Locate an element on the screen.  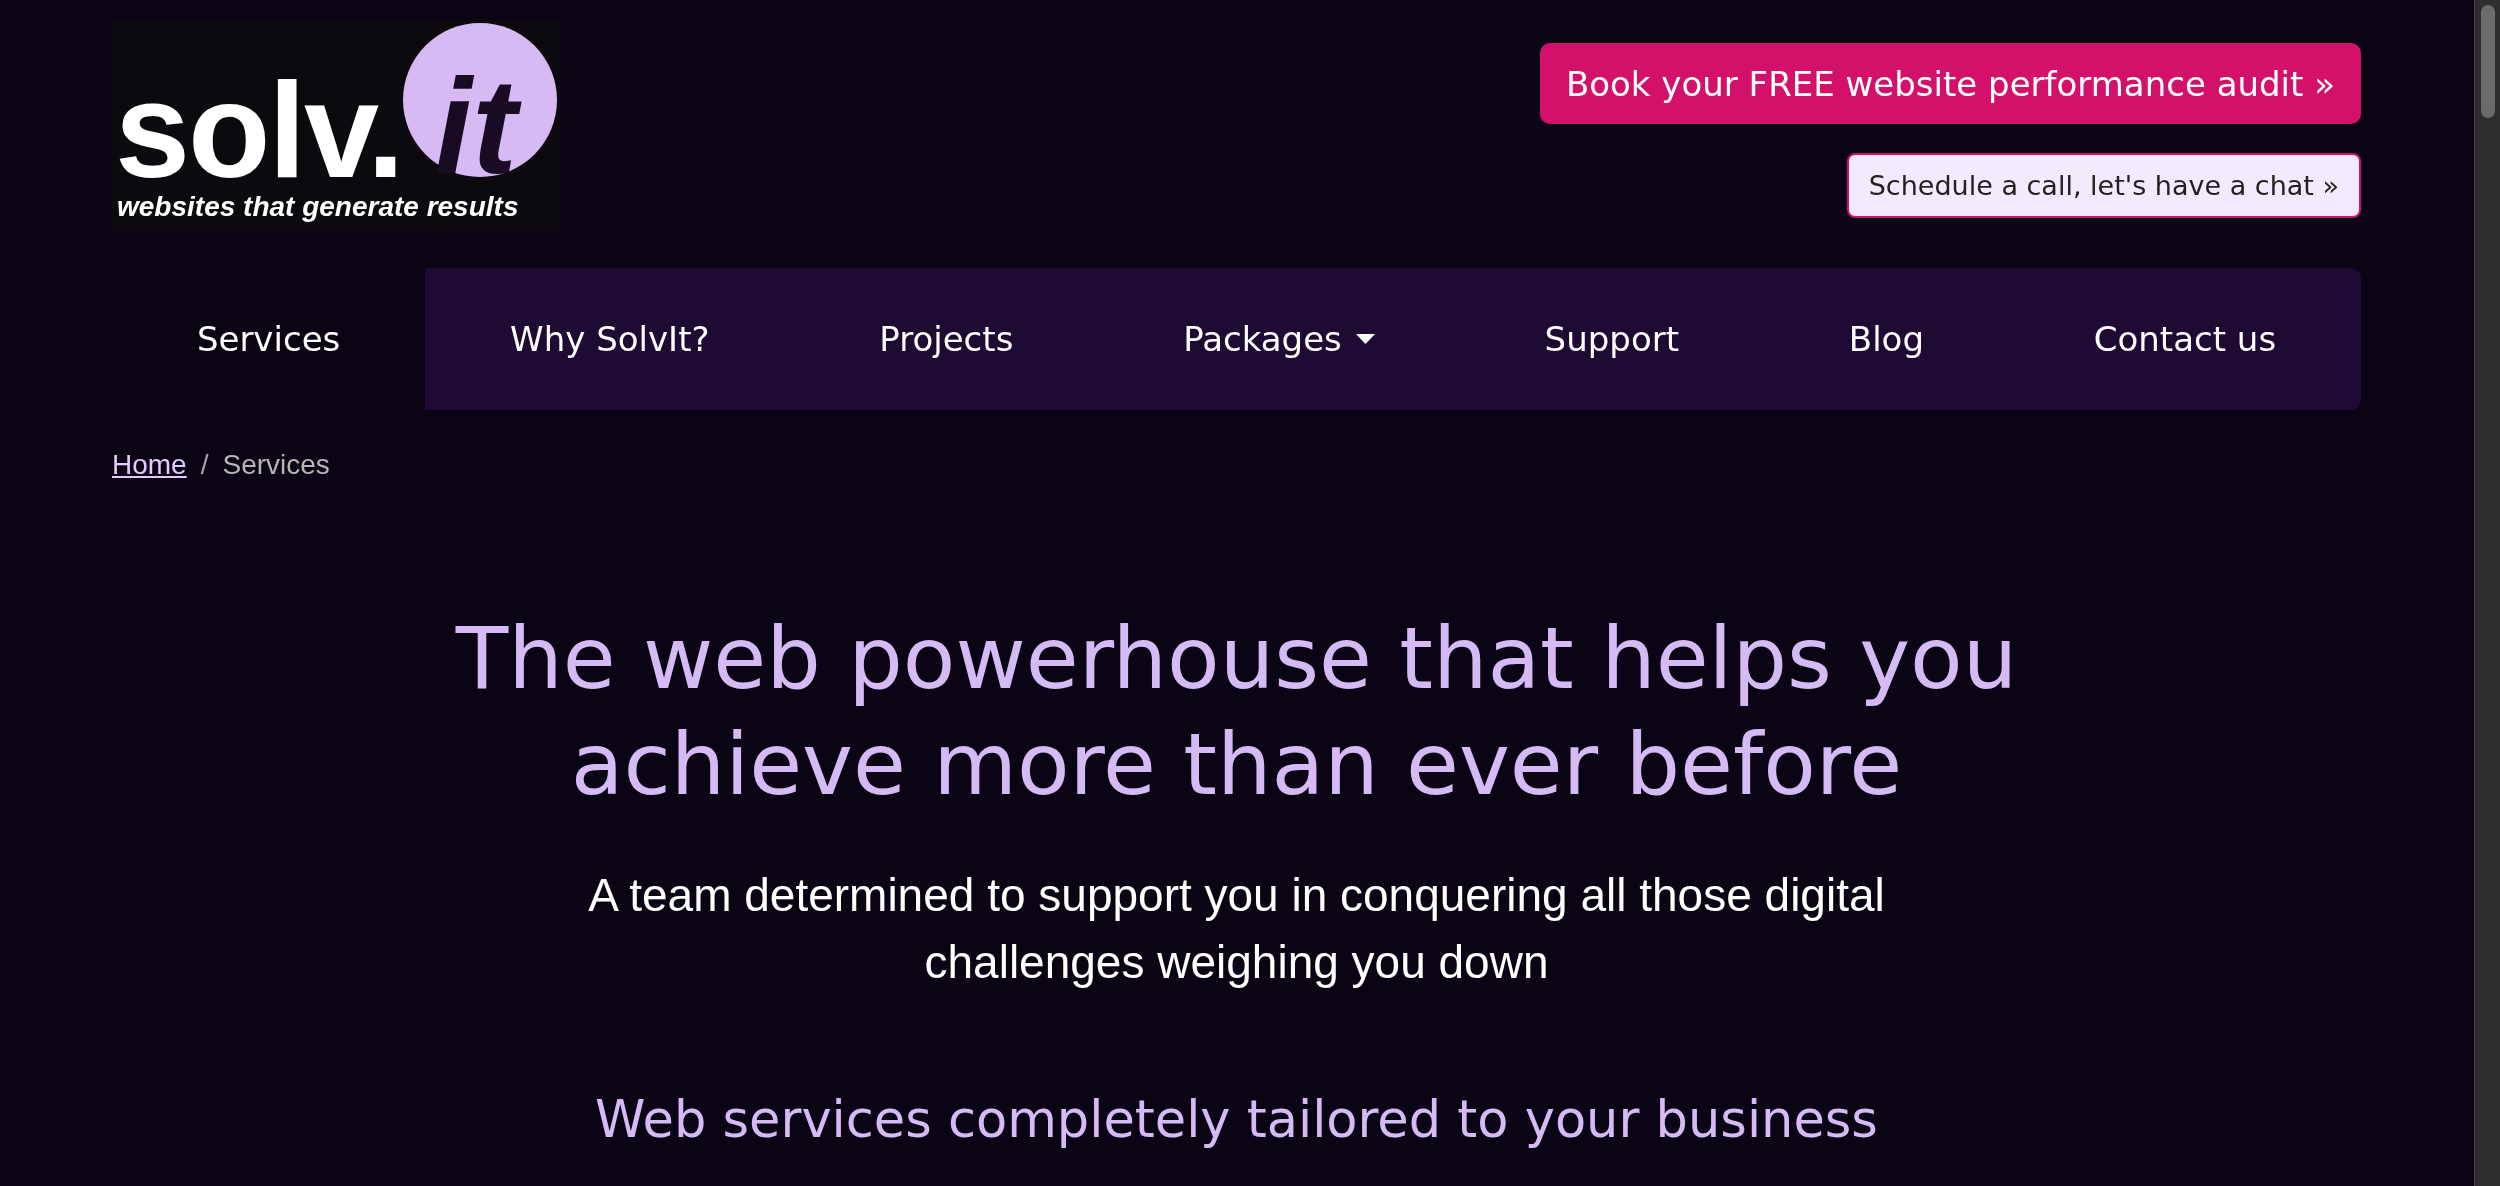
logo: solv. it websites that generate results is located at coordinates (336, 125).